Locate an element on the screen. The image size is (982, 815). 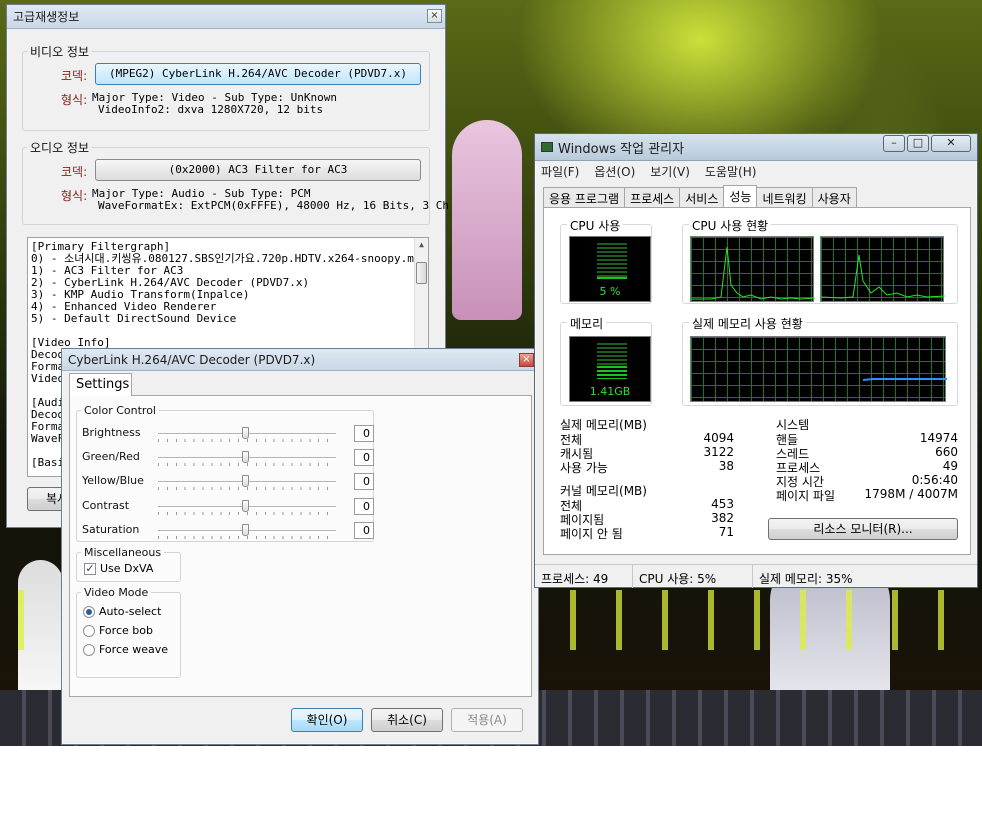
cpu-meter-bars-filled is located at coordinates (612, 278).